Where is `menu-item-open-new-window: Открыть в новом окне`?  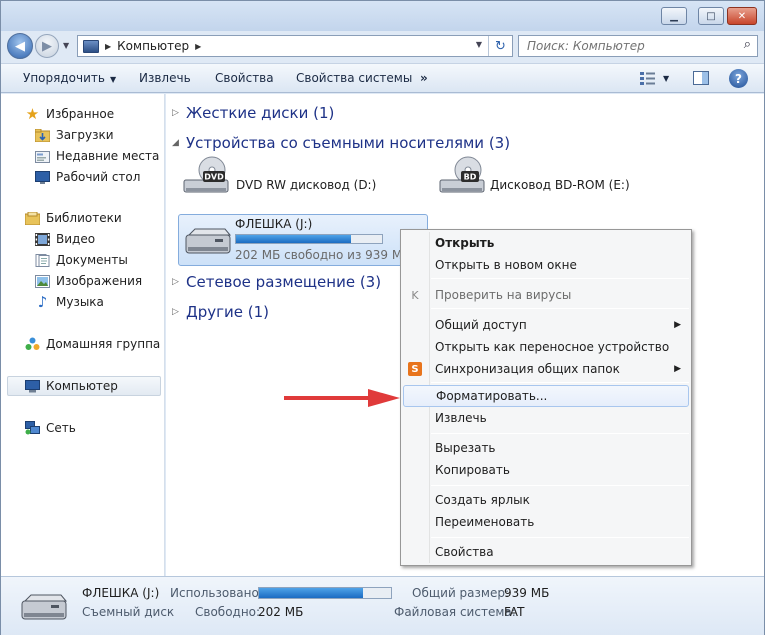
menu-item-open-new-window: Открыть в новом окне is located at coordinates (546, 265).